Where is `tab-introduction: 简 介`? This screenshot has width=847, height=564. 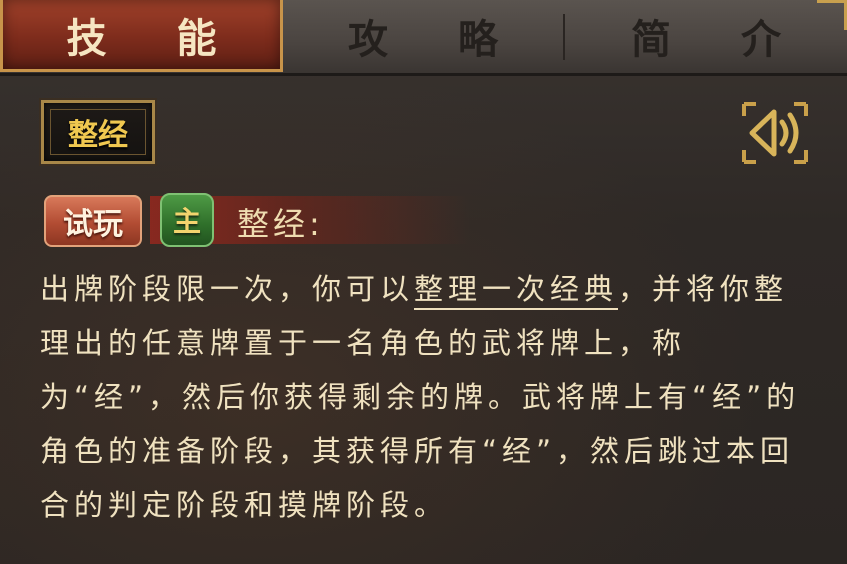
tab-introduction: 简 介 is located at coordinates (706, 36).